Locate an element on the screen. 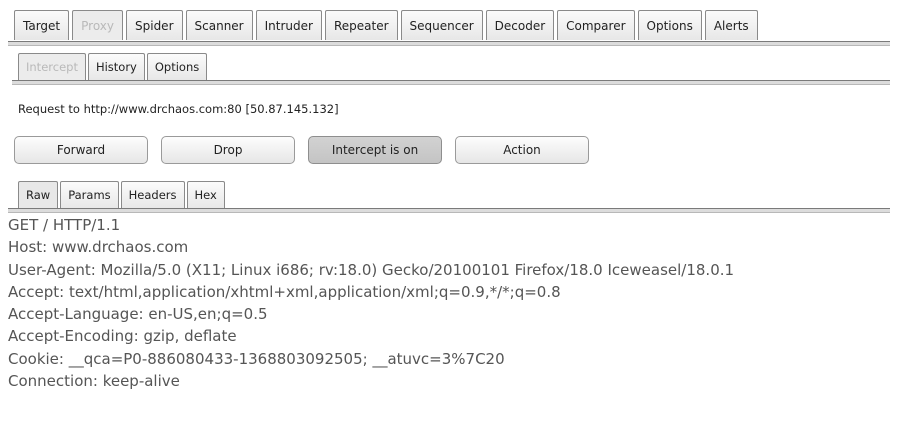  proxy-tab-bar: Intercept History Options is located at coordinates (113, 67).